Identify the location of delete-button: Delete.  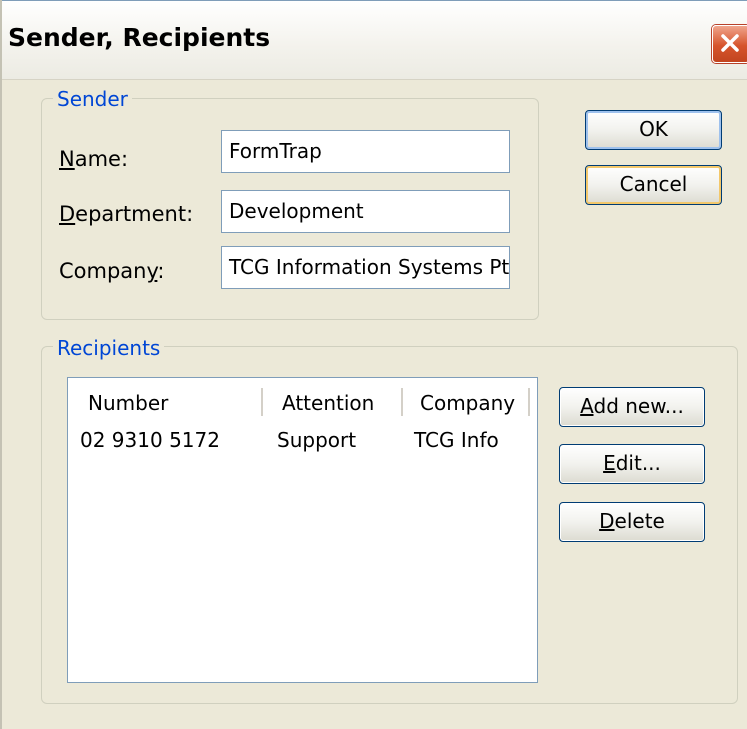
(632, 522).